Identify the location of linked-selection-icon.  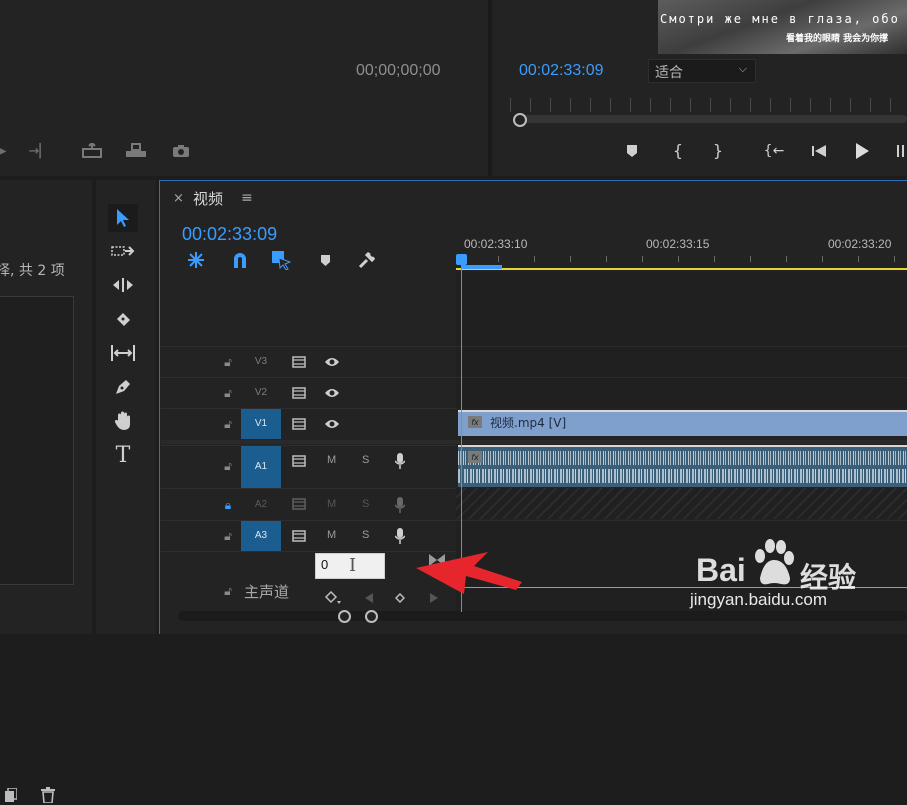
(281, 260).